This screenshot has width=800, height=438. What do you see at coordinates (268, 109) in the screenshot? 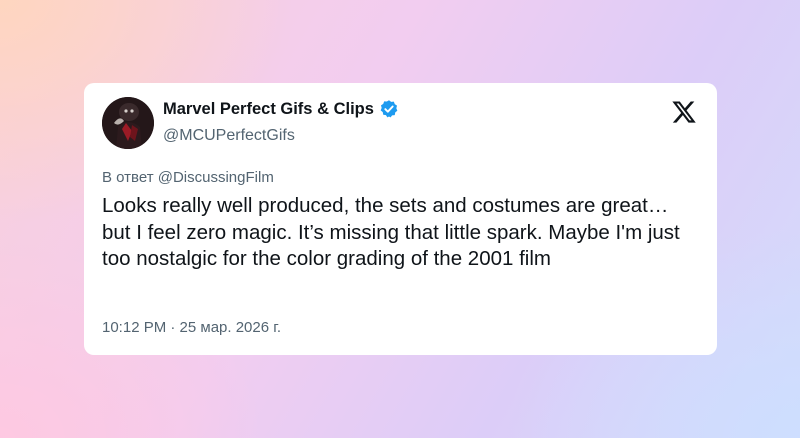
I see `display-name: Marvel Perfect Gifs & Clips` at bounding box center [268, 109].